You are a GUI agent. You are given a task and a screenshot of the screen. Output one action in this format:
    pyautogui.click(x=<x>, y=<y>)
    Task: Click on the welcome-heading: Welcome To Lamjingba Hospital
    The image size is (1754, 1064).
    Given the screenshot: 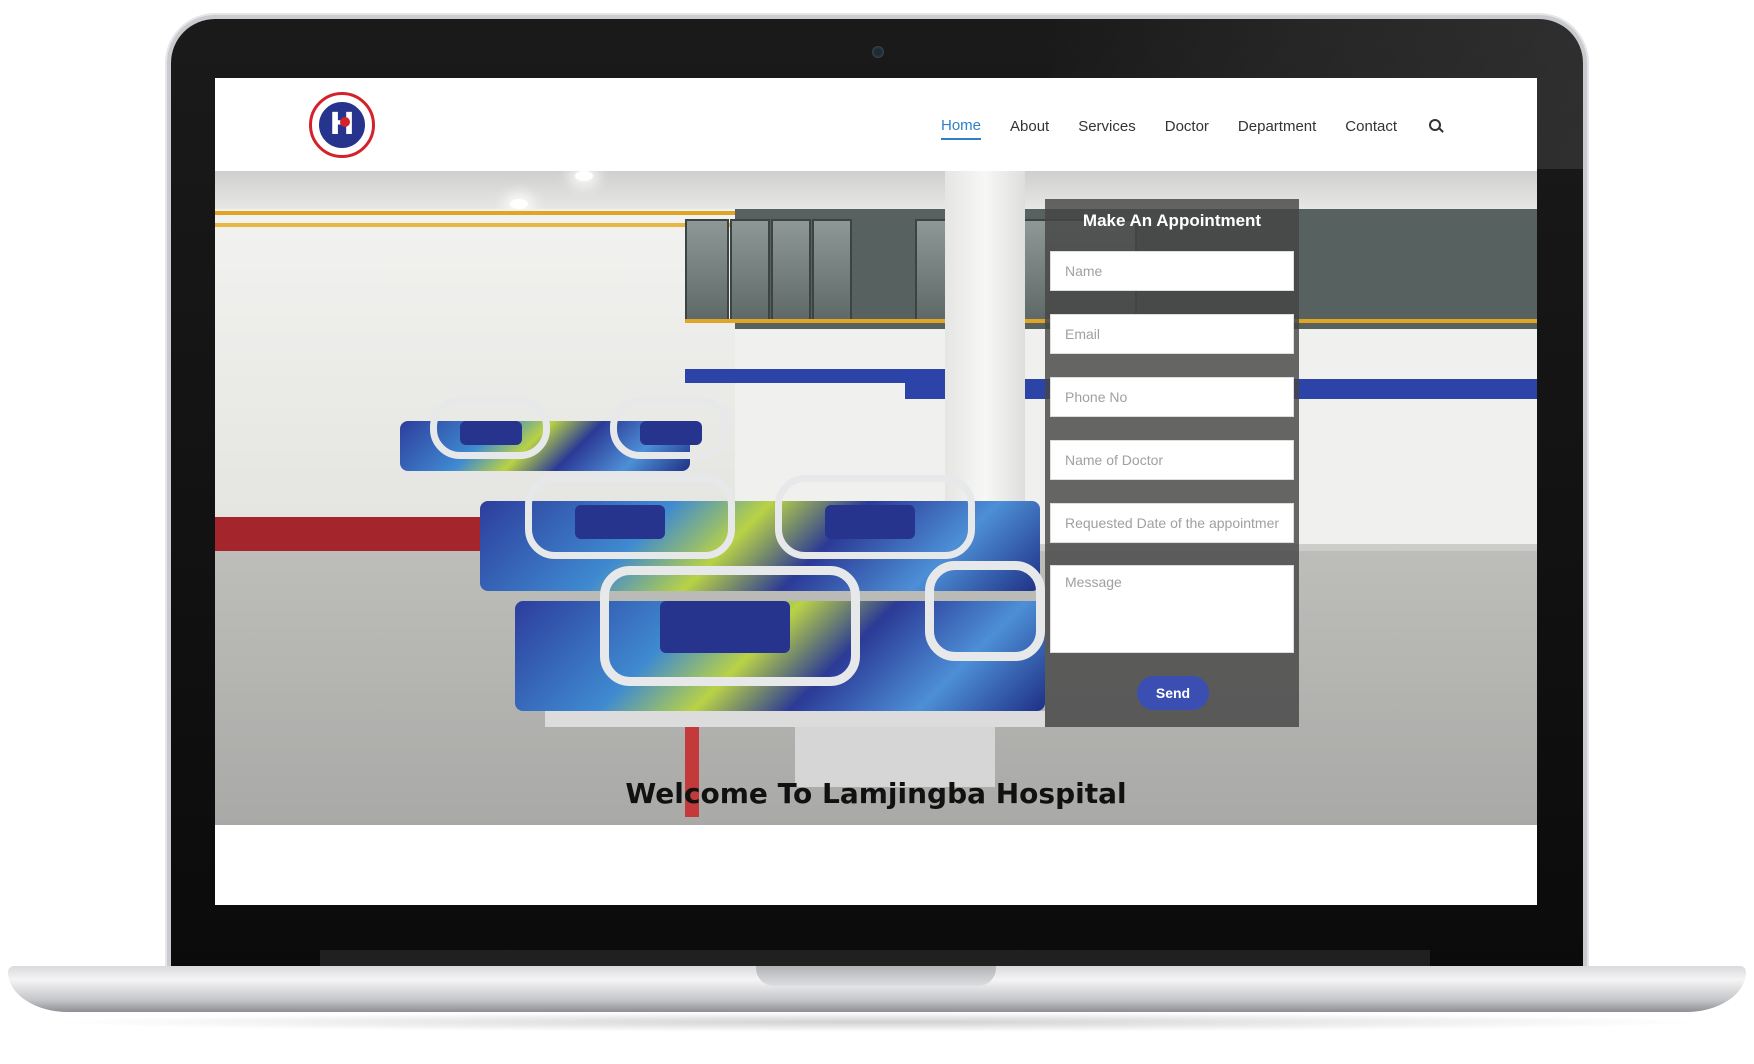 What is the action you would take?
    pyautogui.click(x=876, y=793)
    